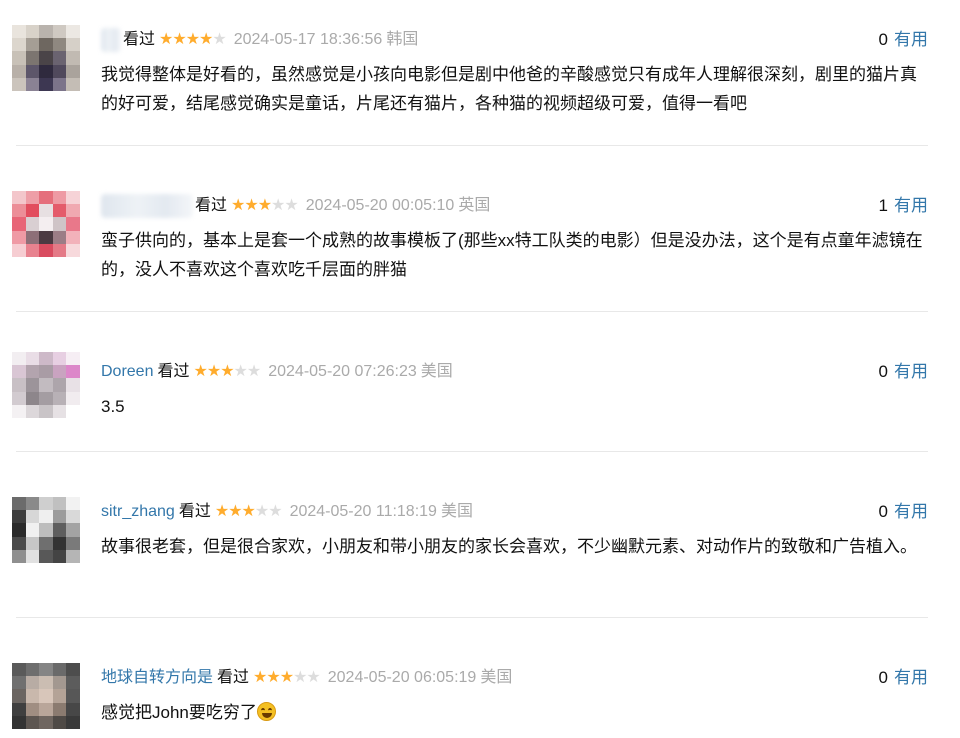  I want to click on comment-text: 3.5, so click(113, 406).